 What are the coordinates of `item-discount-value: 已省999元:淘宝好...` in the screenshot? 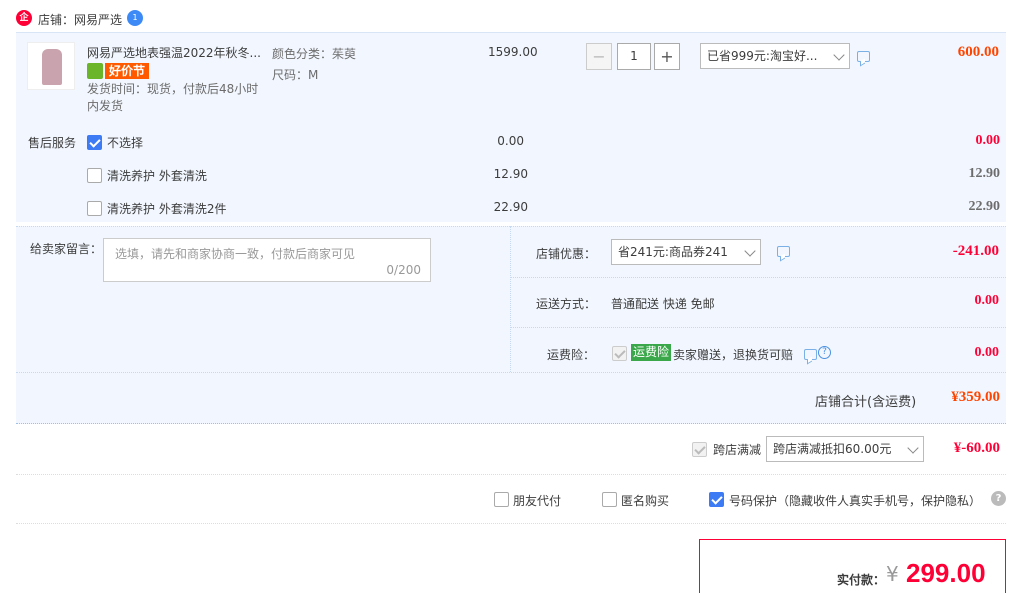 It's located at (762, 56).